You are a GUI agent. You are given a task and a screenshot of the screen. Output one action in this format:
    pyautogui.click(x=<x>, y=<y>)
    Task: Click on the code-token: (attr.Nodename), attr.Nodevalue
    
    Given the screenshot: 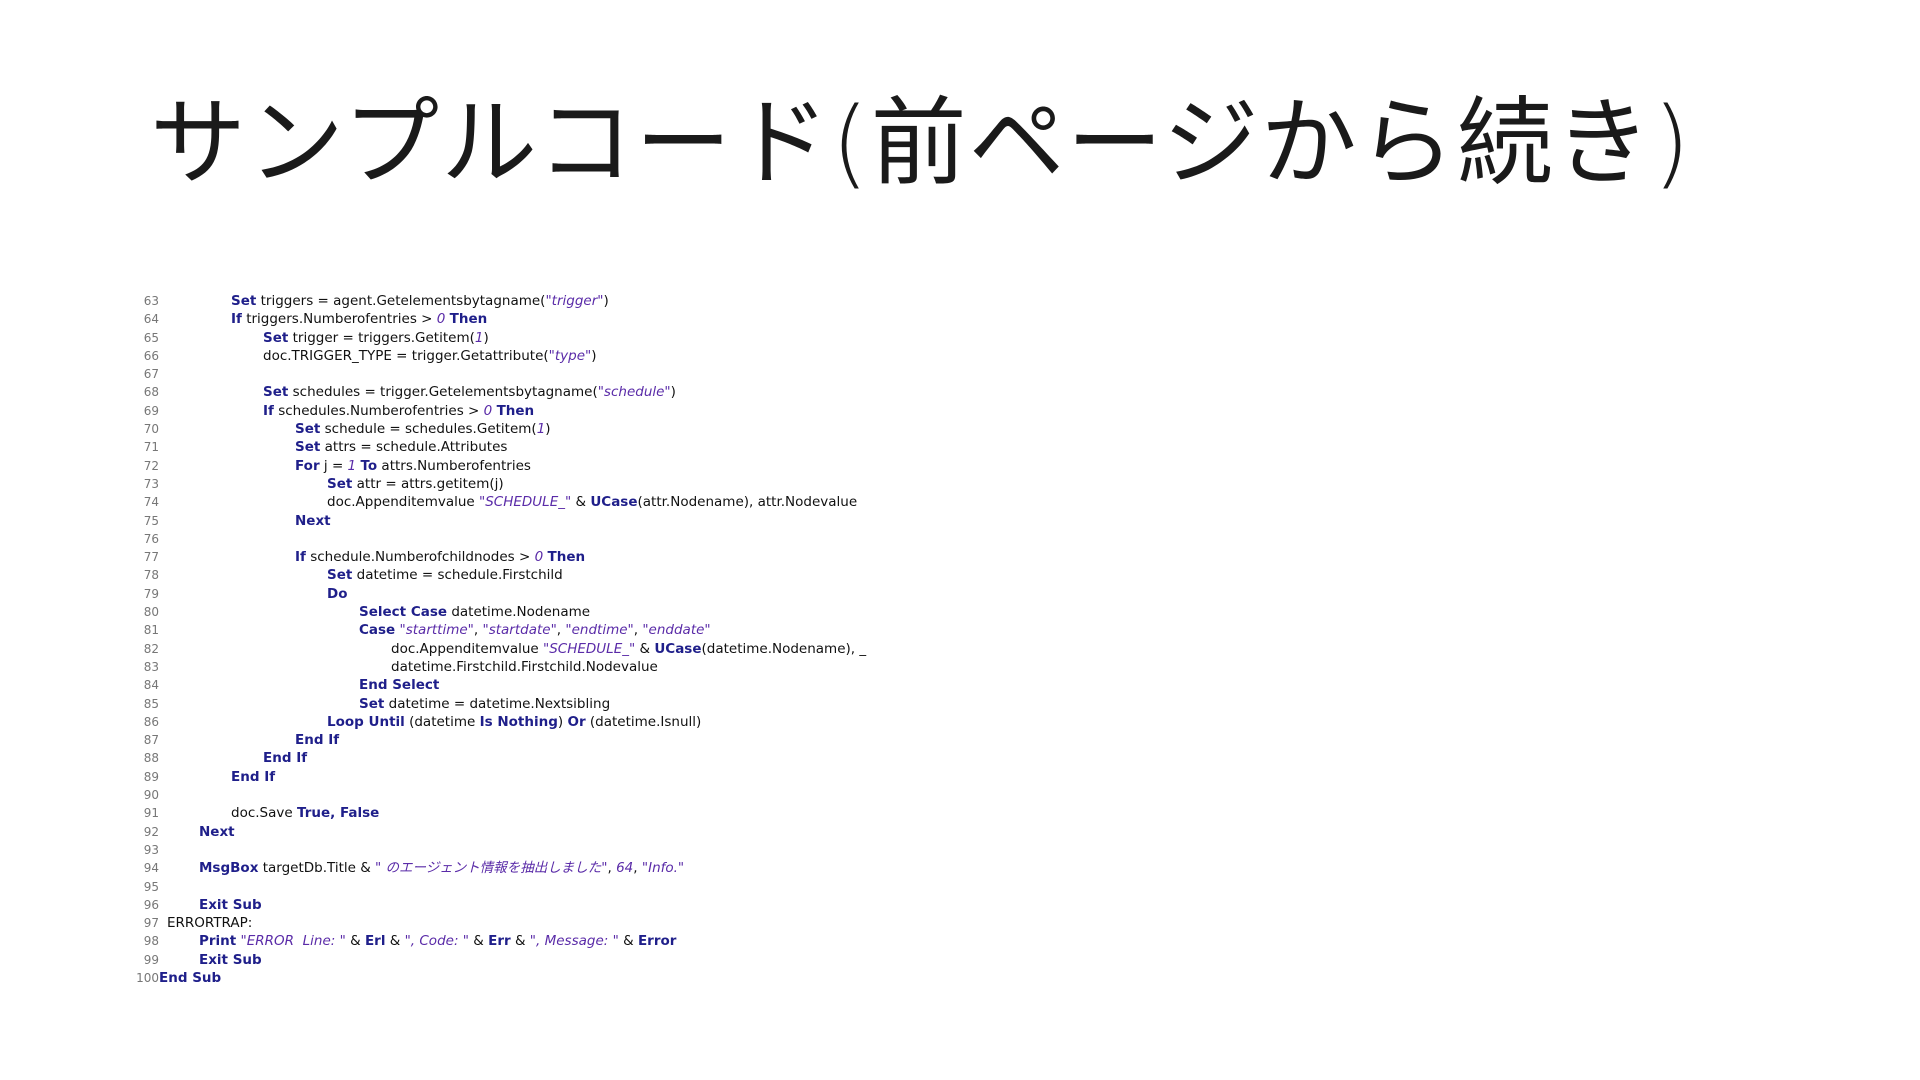 What is the action you would take?
    pyautogui.click(x=747, y=502)
    